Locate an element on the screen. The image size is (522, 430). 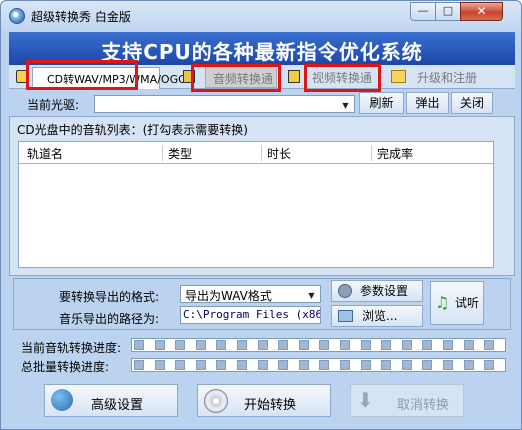
maximize-icon: □ is located at coordinates (448, 10).